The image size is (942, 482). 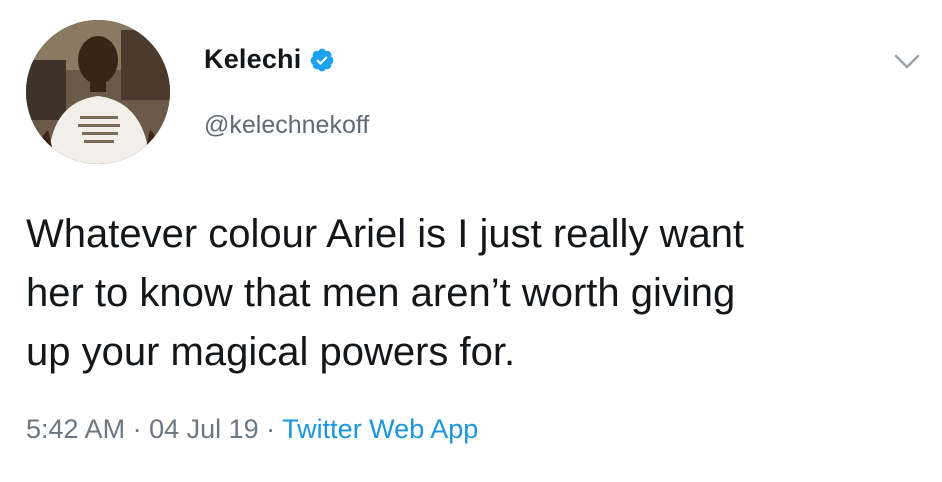 What do you see at coordinates (204, 429) in the screenshot?
I see `tweet-date: 04 Jul 19` at bounding box center [204, 429].